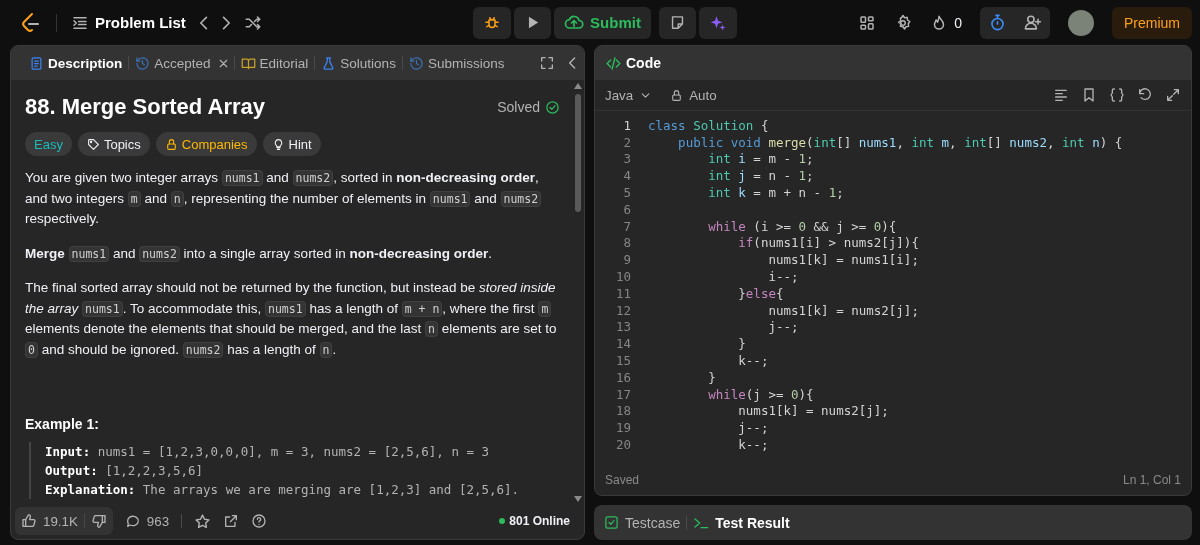  What do you see at coordinates (1151, 480) in the screenshot?
I see `cursor-position: Ln 1, Col 1` at bounding box center [1151, 480].